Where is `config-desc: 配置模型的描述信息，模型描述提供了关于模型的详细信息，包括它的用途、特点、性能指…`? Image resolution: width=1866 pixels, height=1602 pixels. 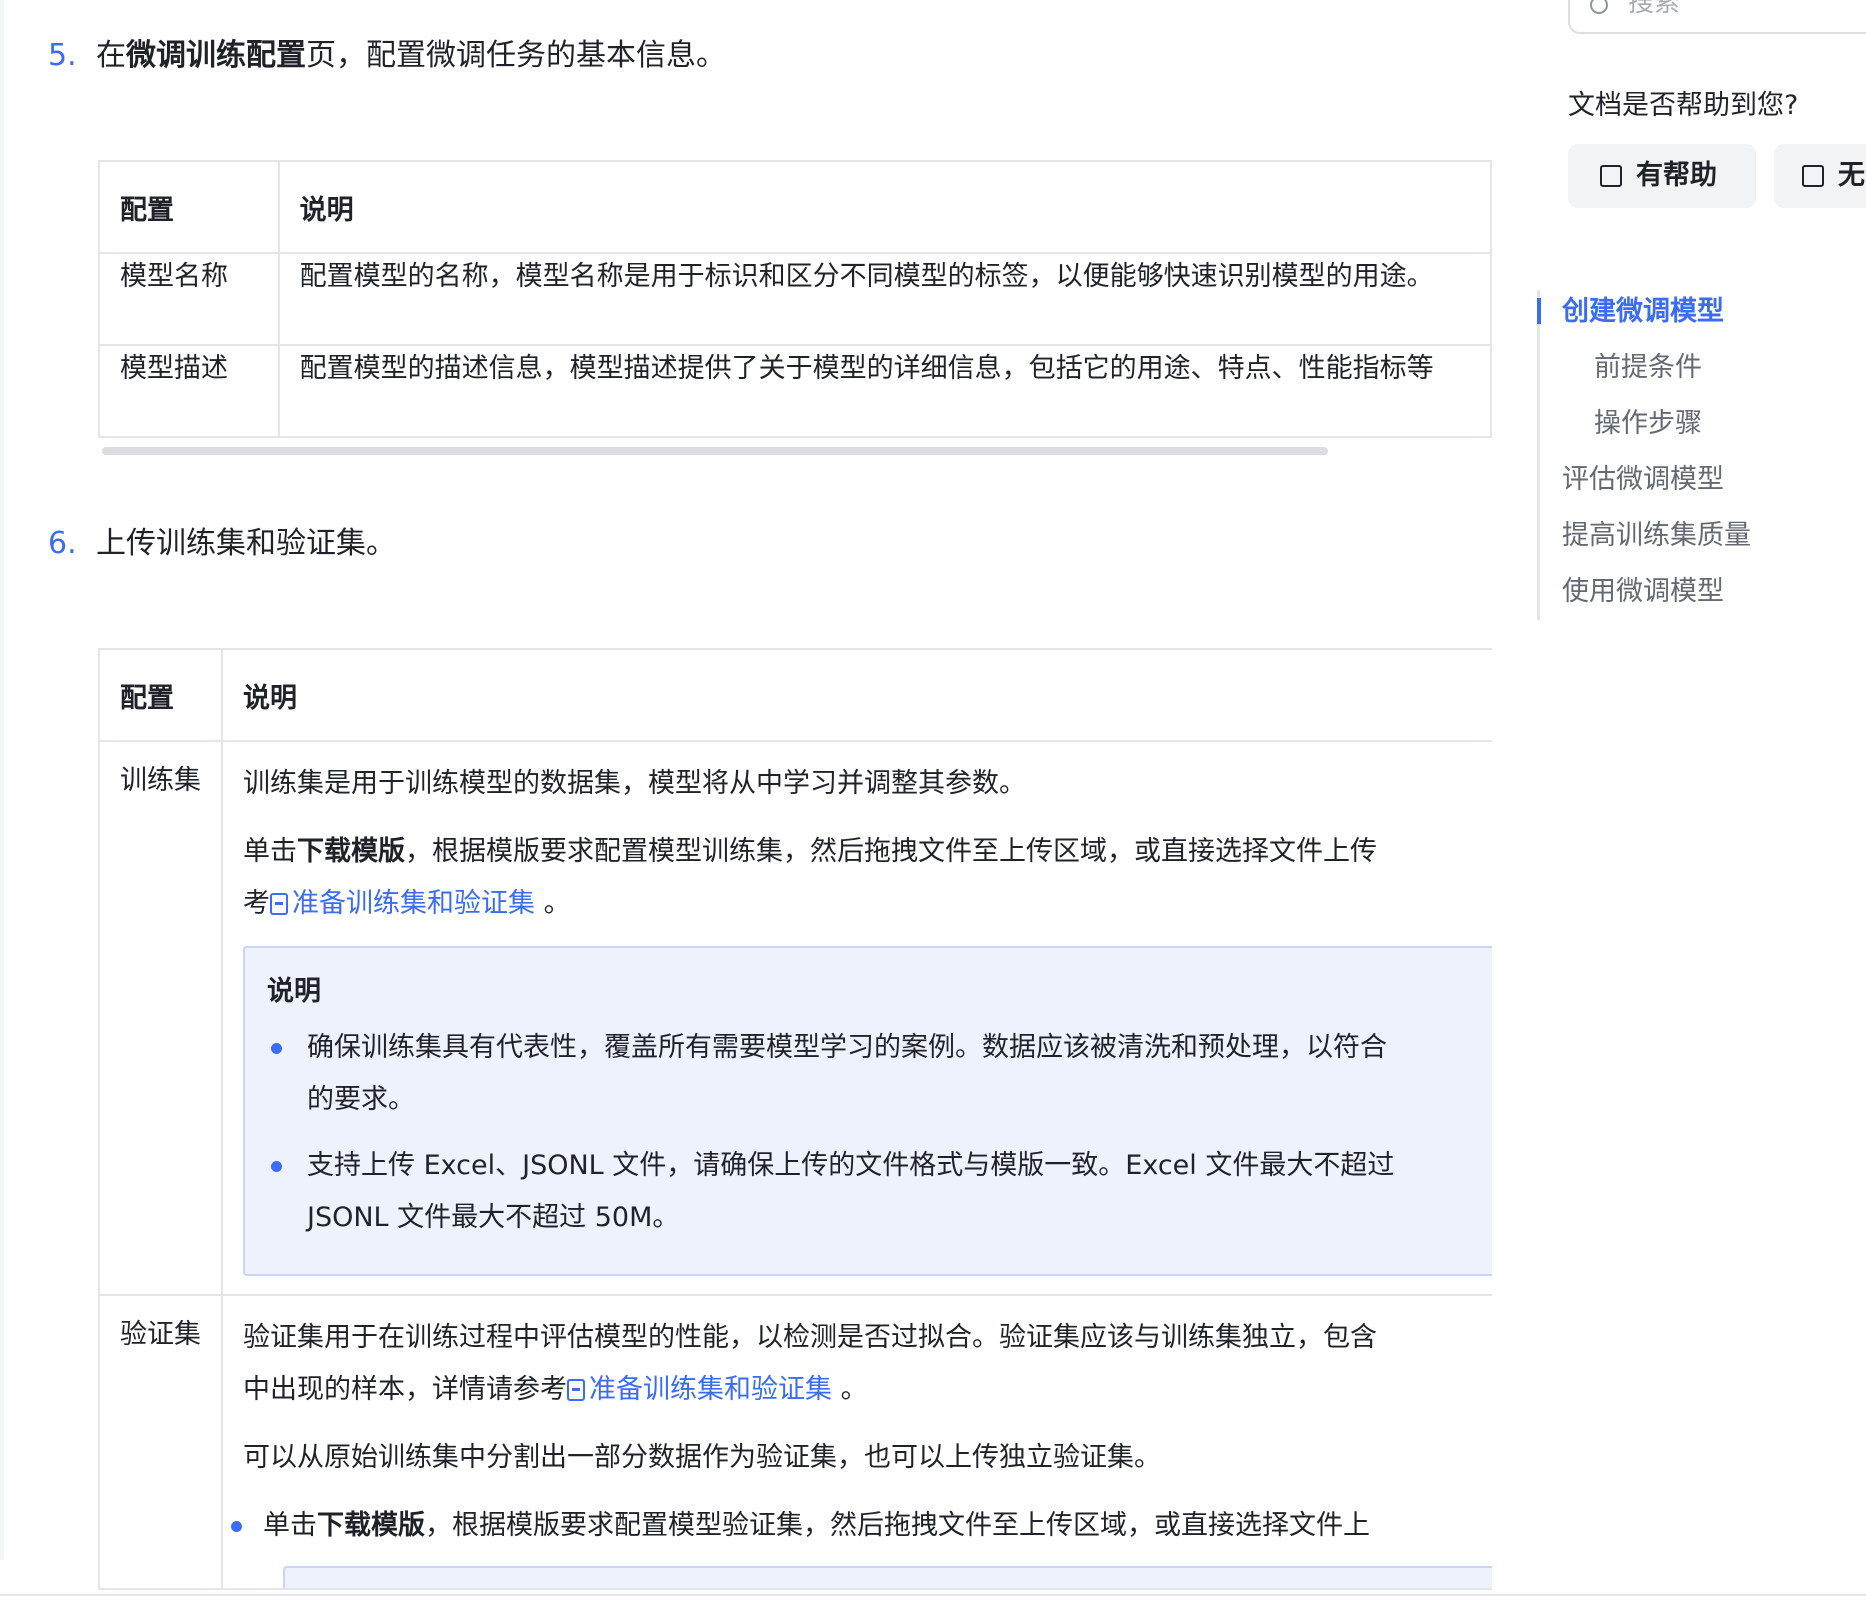 config-desc: 配置模型的描述信息，模型描述提供了关于模型的详细信息，包括它的用途、特点、性能指… is located at coordinates (884, 391).